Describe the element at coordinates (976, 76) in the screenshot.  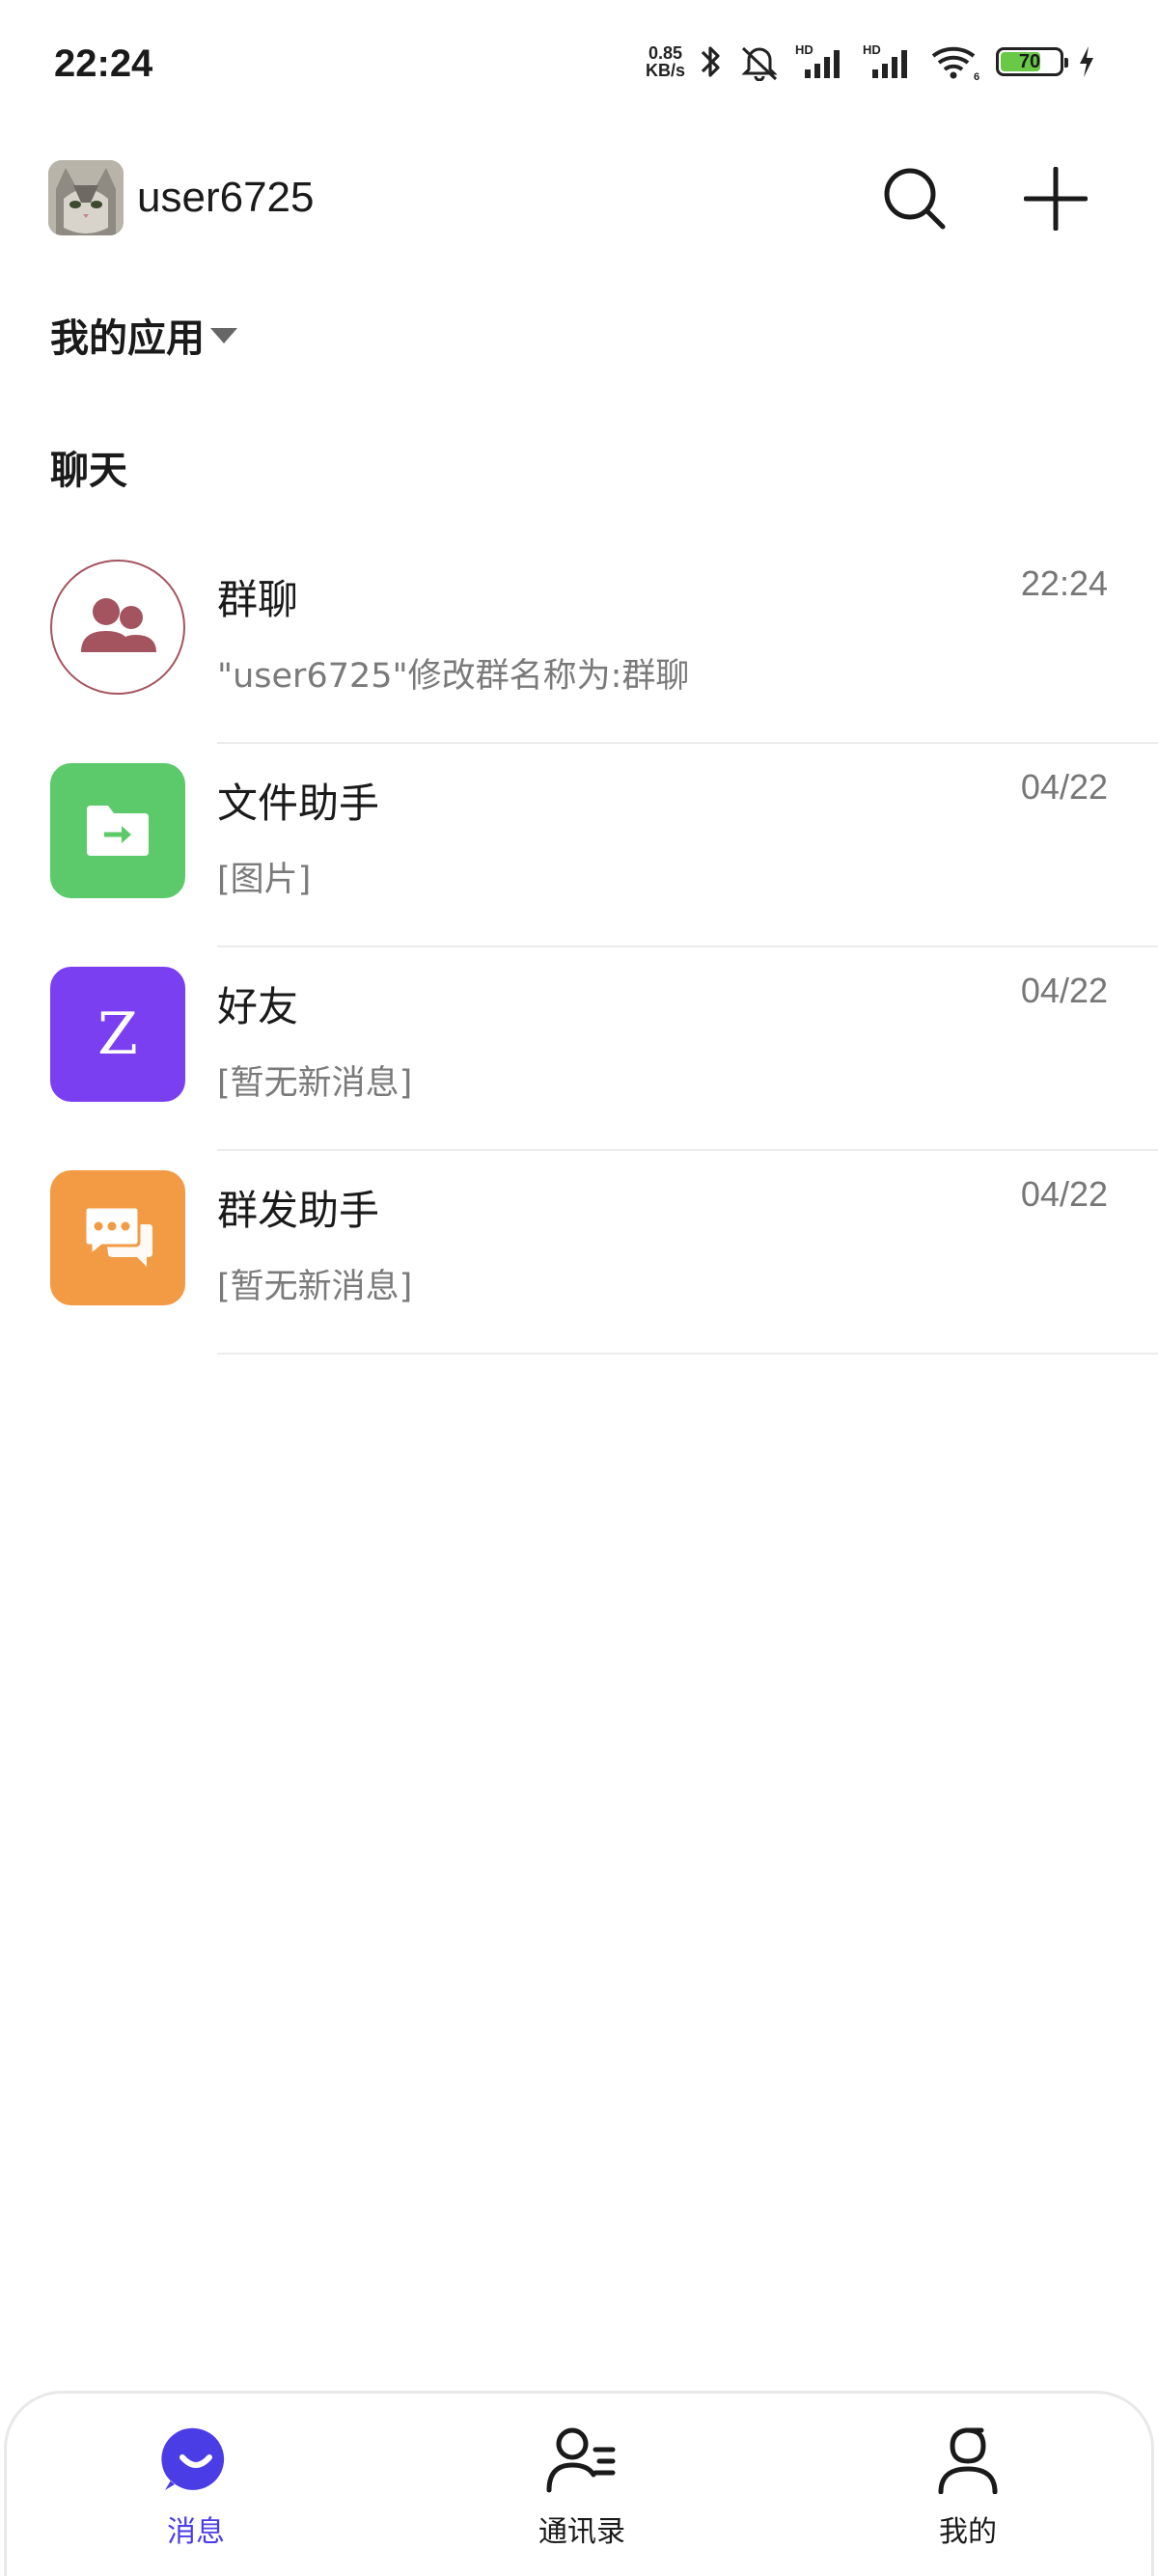
I see `svg-text: 6` at that location.